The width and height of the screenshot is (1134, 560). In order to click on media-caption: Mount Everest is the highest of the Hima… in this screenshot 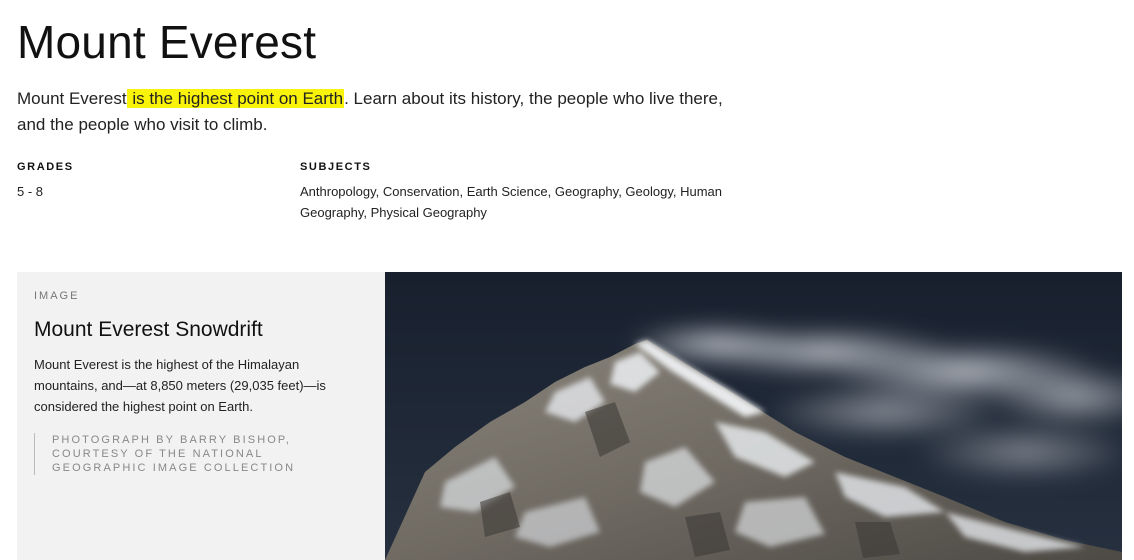, I will do `click(180, 385)`.